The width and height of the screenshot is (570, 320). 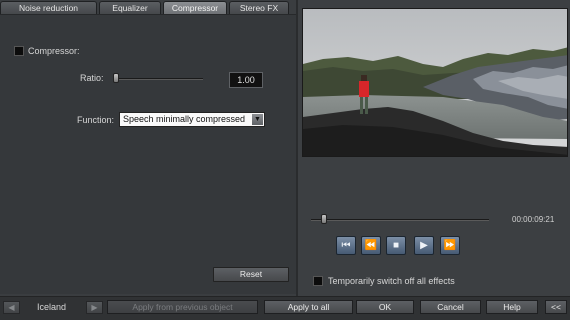 What do you see at coordinates (450, 307) in the screenshot?
I see `cancel-button: Cancel` at bounding box center [450, 307].